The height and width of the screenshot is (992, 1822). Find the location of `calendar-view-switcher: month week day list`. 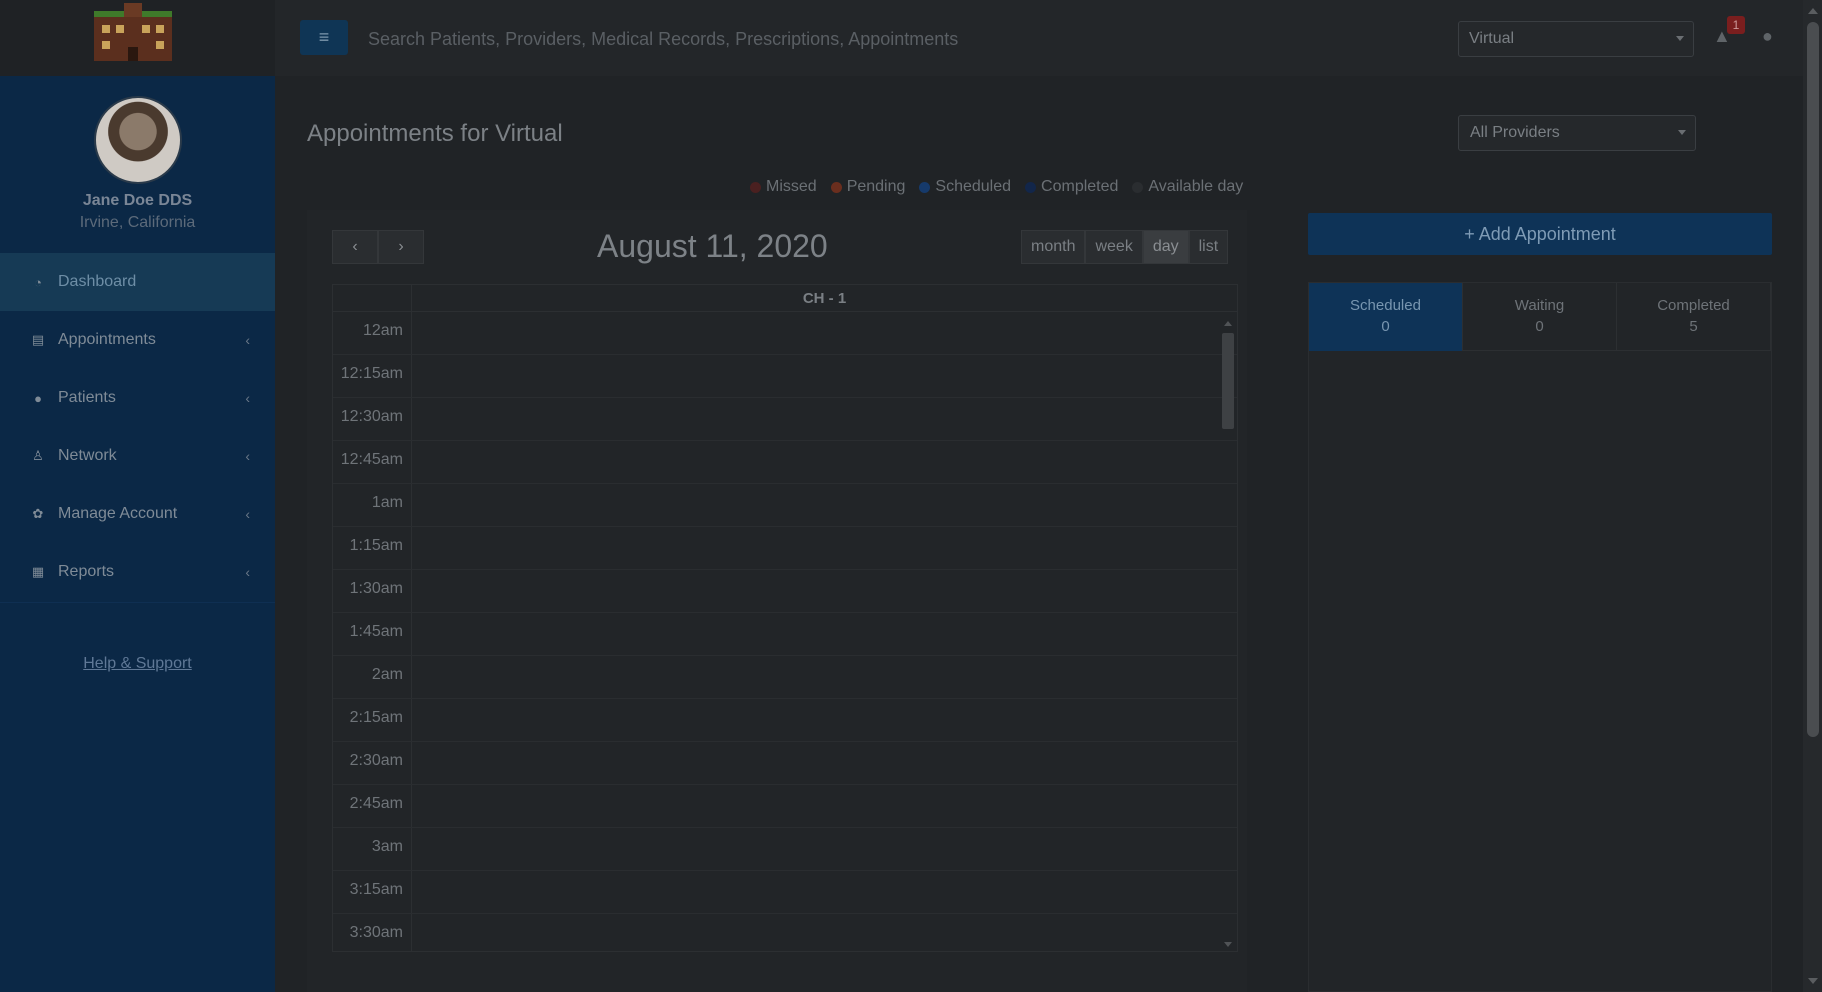

calendar-view-switcher: month week day list is located at coordinates (1125, 247).